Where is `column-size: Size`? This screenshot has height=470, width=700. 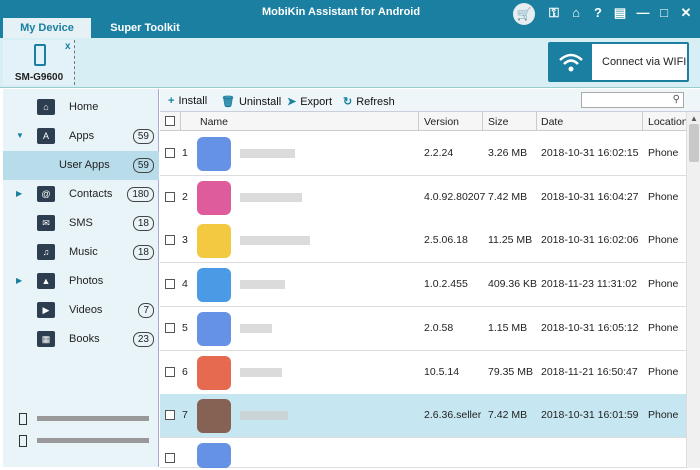 column-size: Size is located at coordinates (498, 122).